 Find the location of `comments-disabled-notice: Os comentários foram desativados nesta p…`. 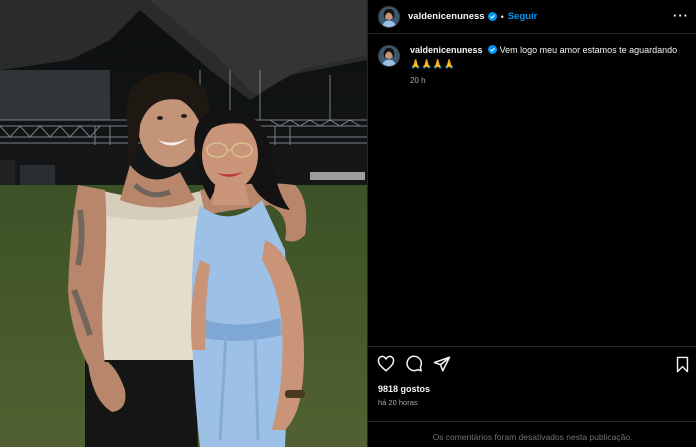

comments-disabled-notice: Os comentários foram desativados nesta p… is located at coordinates (532, 434).